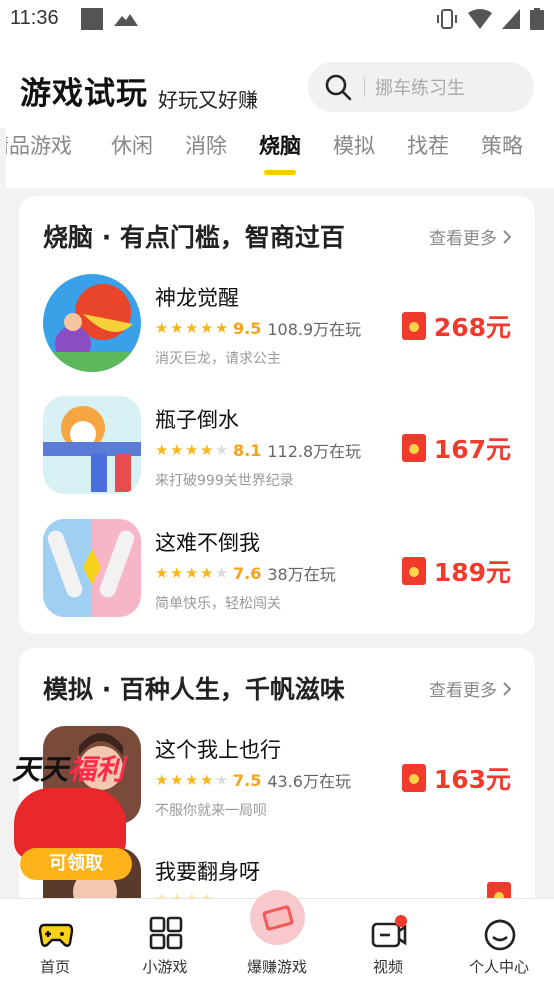 The width and height of the screenshot is (554, 984). What do you see at coordinates (218, 750) in the screenshot?
I see `game-name: 这个我上也行` at bounding box center [218, 750].